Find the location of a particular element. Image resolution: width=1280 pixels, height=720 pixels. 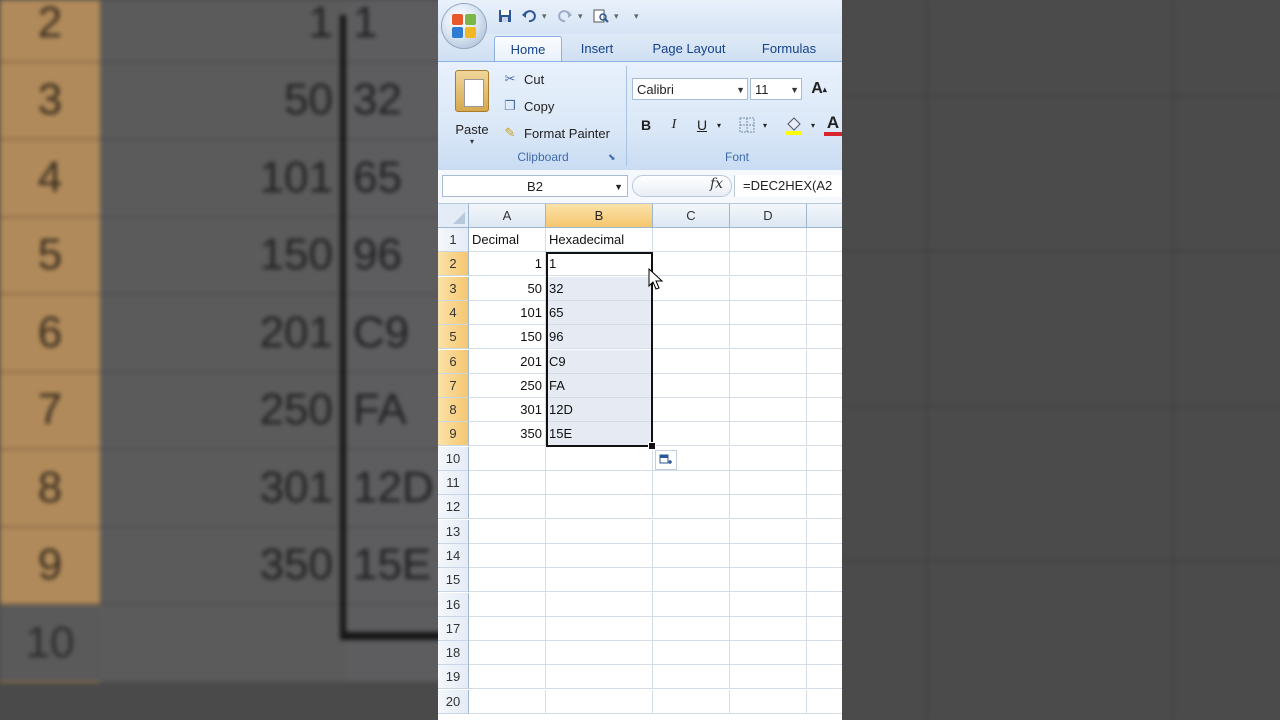

cell-b6: C9 is located at coordinates (599, 361).